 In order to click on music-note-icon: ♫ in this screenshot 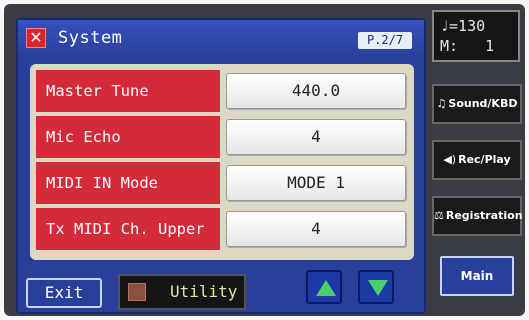, I will do `click(441, 103)`.